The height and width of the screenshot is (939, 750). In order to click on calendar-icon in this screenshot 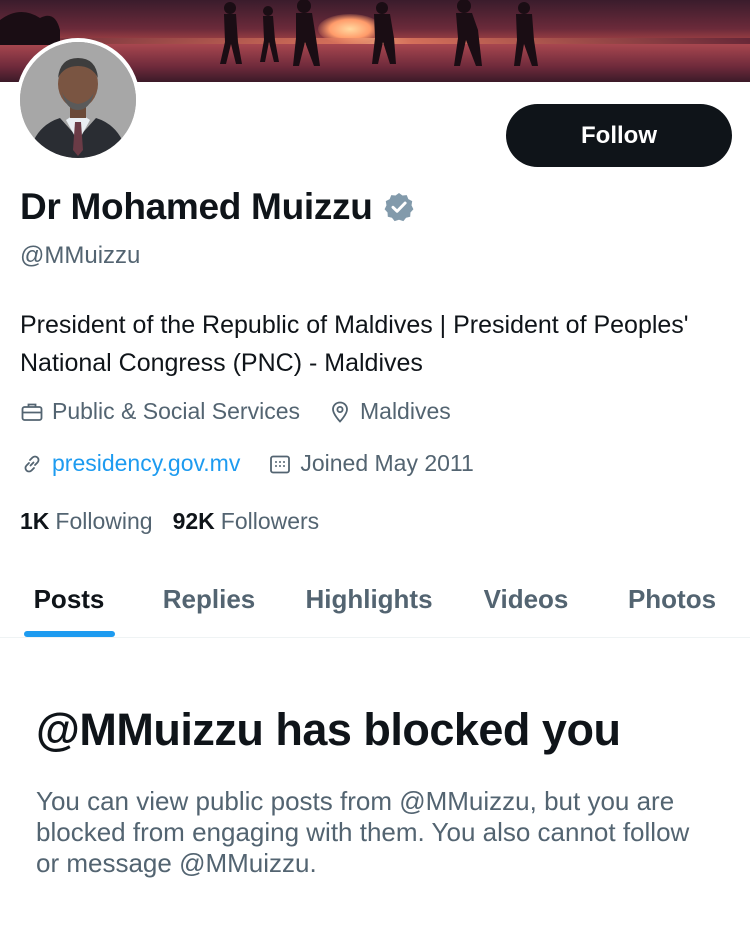, I will do `click(280, 464)`.